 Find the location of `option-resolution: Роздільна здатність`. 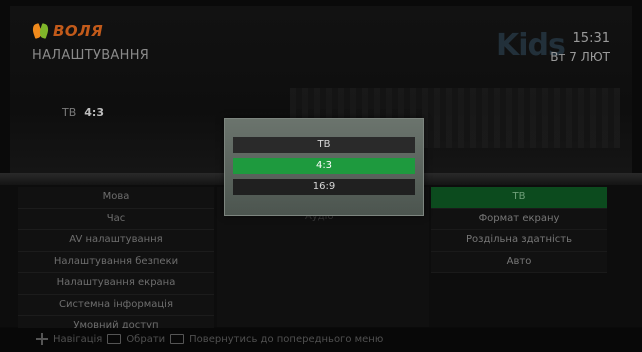

option-resolution: Роздільна здатність is located at coordinates (519, 241).